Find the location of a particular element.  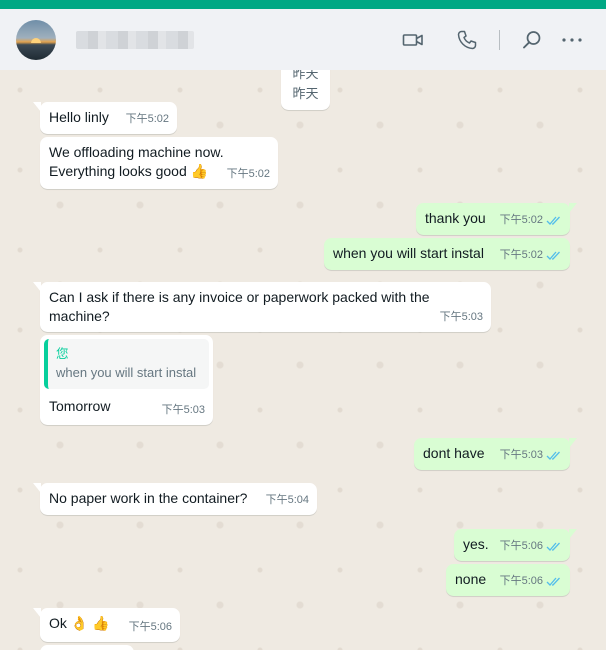

quoted-author: 您 is located at coordinates (62, 354).